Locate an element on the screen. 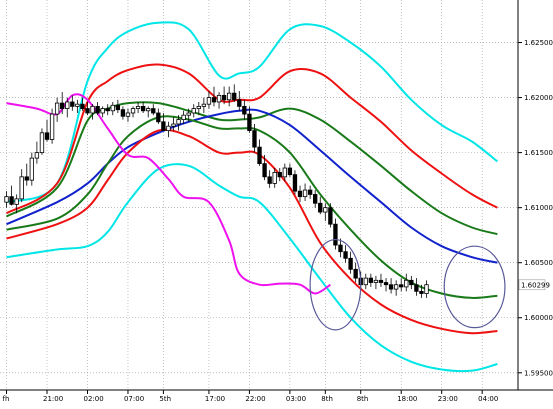 The width and height of the screenshot is (553, 409). x-tick-label: 5th is located at coordinates (165, 399).